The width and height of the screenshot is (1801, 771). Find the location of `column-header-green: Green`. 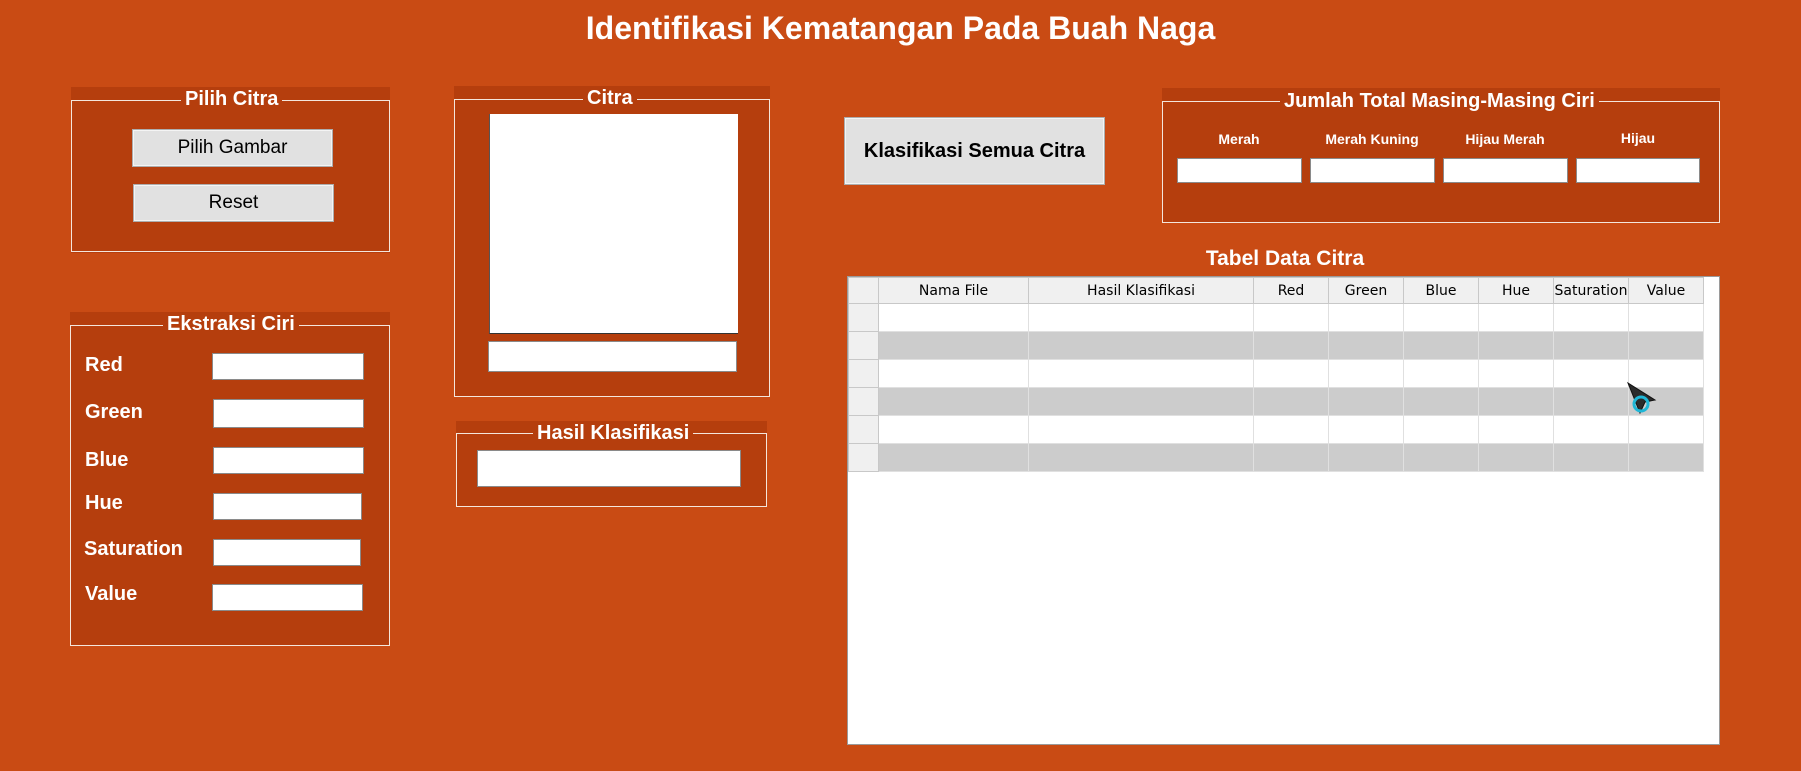

column-header-green: Green is located at coordinates (1366, 290).